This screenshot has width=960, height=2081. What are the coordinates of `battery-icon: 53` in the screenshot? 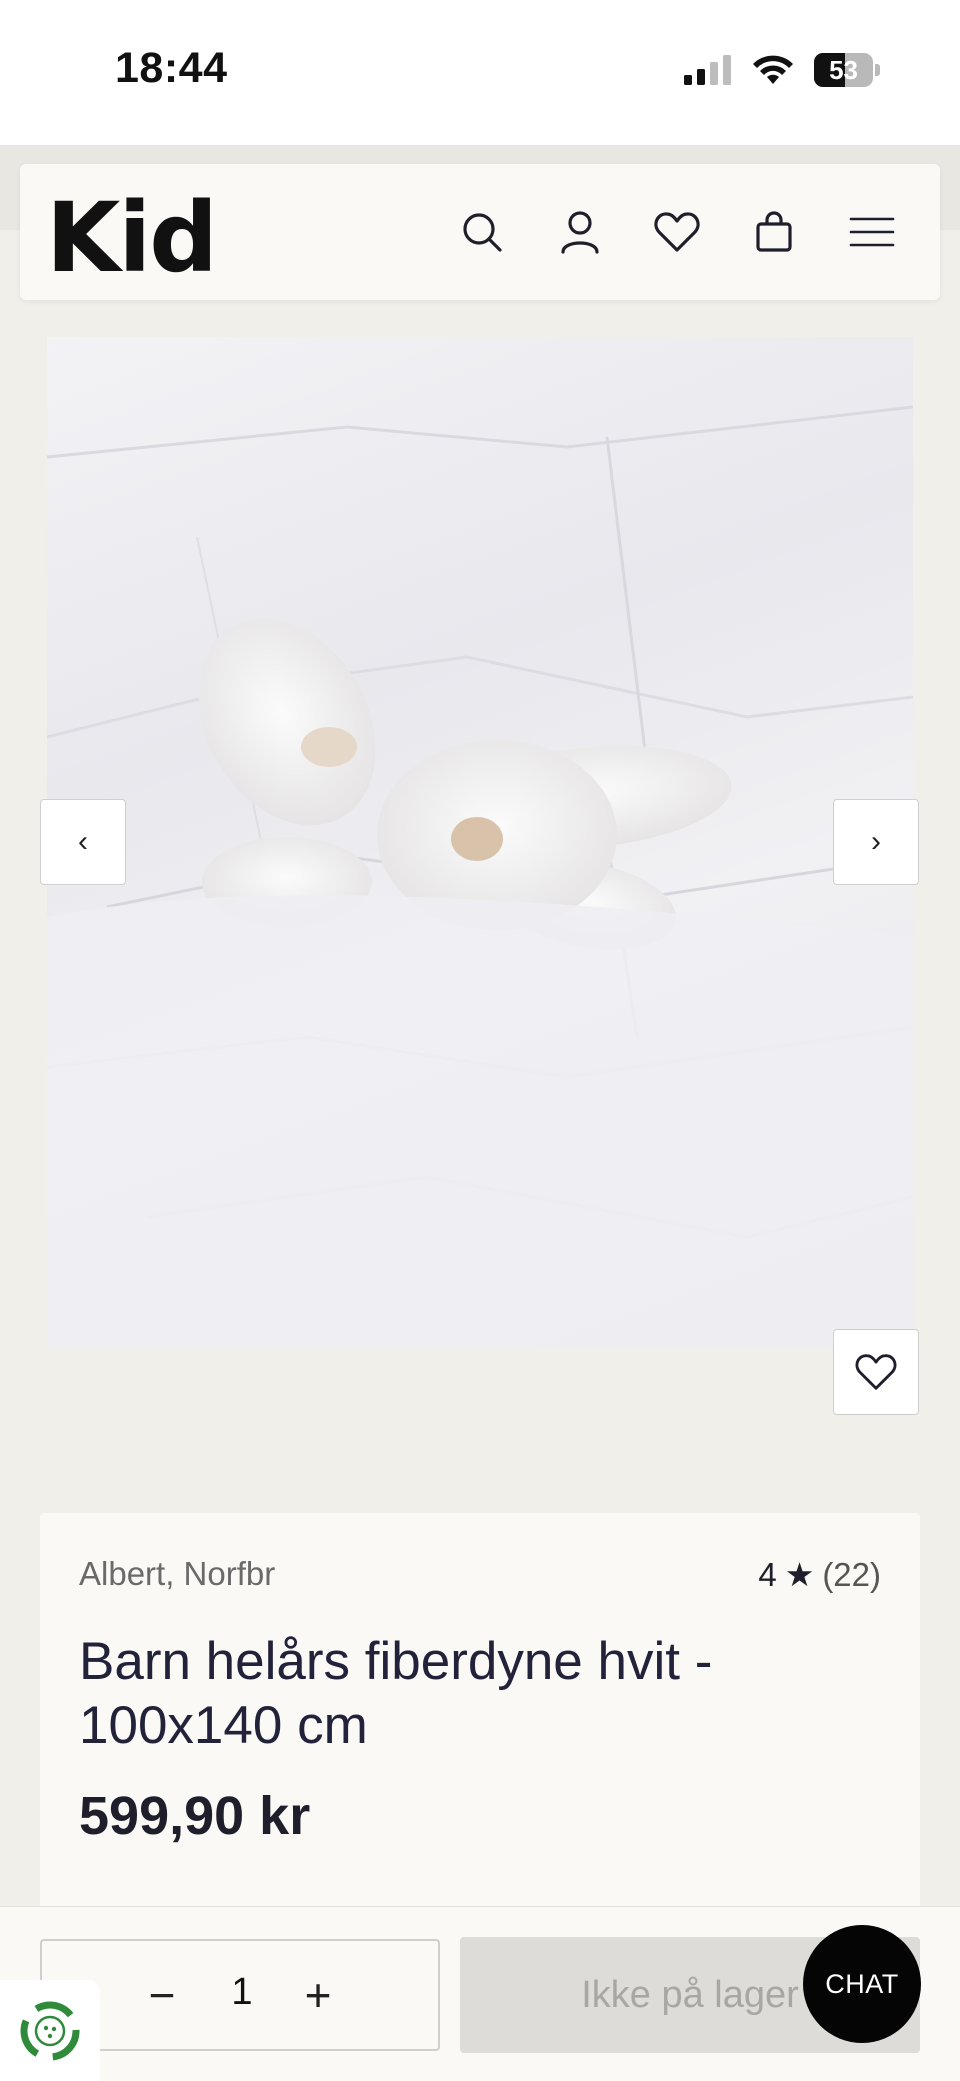 It's located at (847, 70).